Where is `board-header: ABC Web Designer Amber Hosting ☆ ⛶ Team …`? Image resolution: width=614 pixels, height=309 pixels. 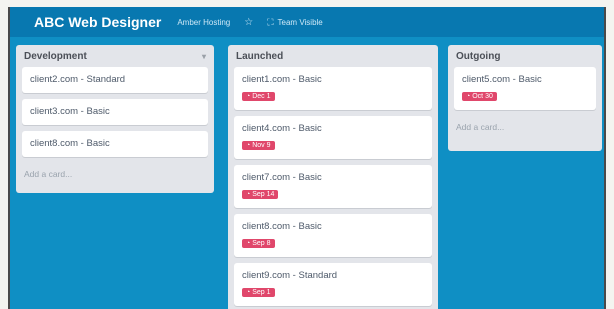
board-header: ABC Web Designer Amber Hosting ☆ ⛶ Team … is located at coordinates (307, 22).